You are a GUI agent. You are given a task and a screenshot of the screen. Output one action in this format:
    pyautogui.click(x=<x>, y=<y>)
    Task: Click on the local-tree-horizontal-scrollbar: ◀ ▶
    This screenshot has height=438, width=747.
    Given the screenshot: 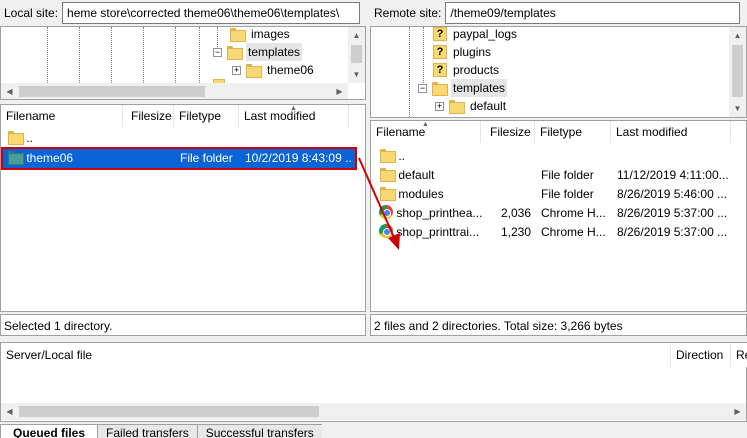 What is the action you would take?
    pyautogui.click(x=174, y=91)
    